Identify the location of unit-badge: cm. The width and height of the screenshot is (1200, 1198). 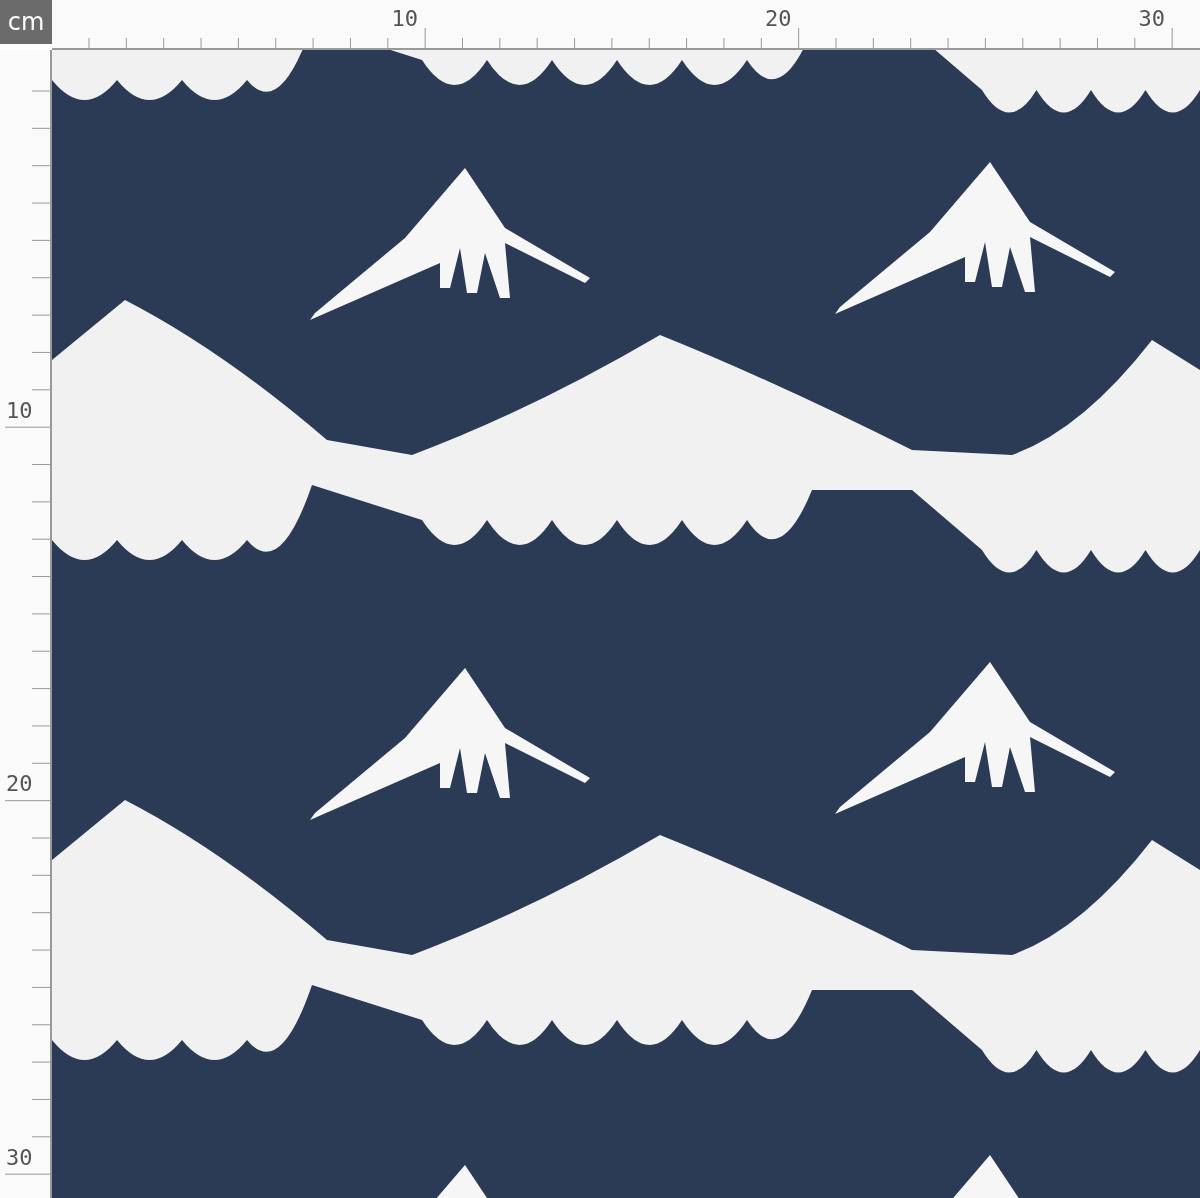
(26, 22).